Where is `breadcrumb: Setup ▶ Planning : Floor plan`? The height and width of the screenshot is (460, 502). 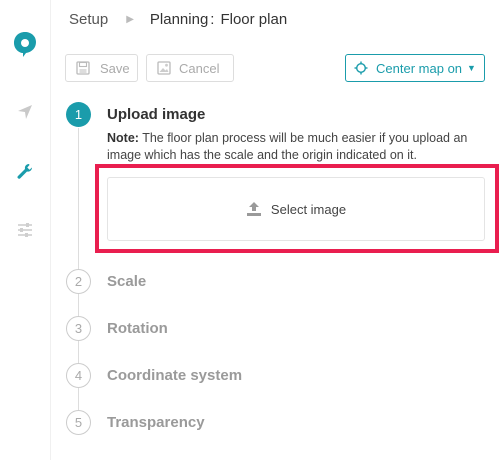
breadcrumb: Setup ▶ Planning : Floor plan is located at coordinates (178, 19).